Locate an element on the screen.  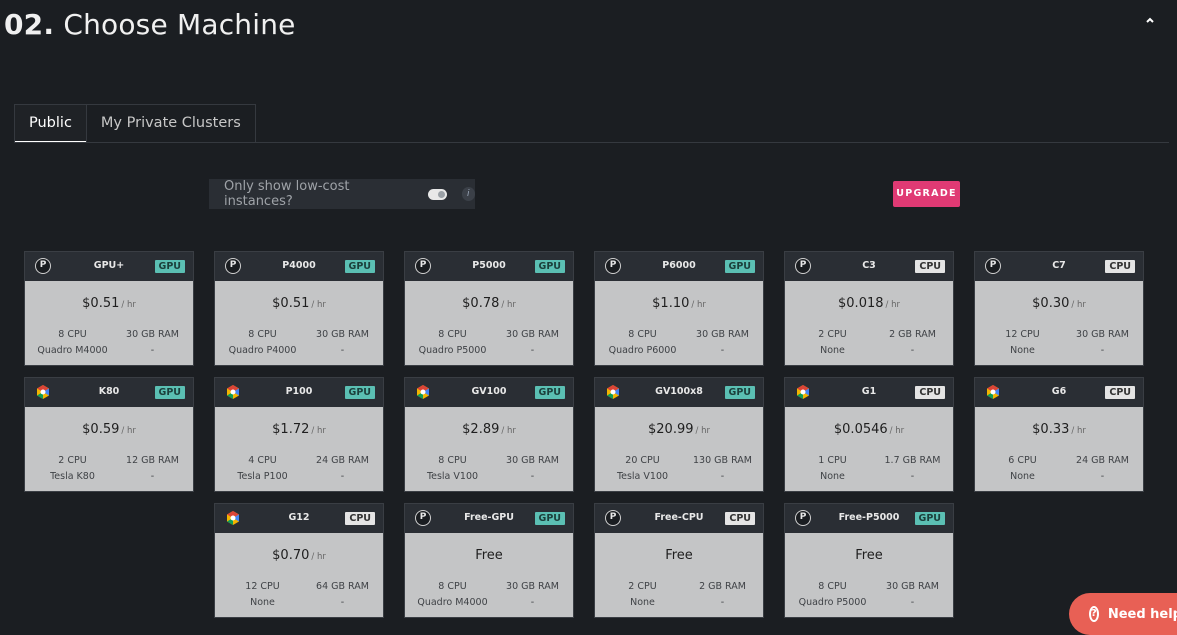
machine-ram: 64 GB RAM is located at coordinates (342, 586).